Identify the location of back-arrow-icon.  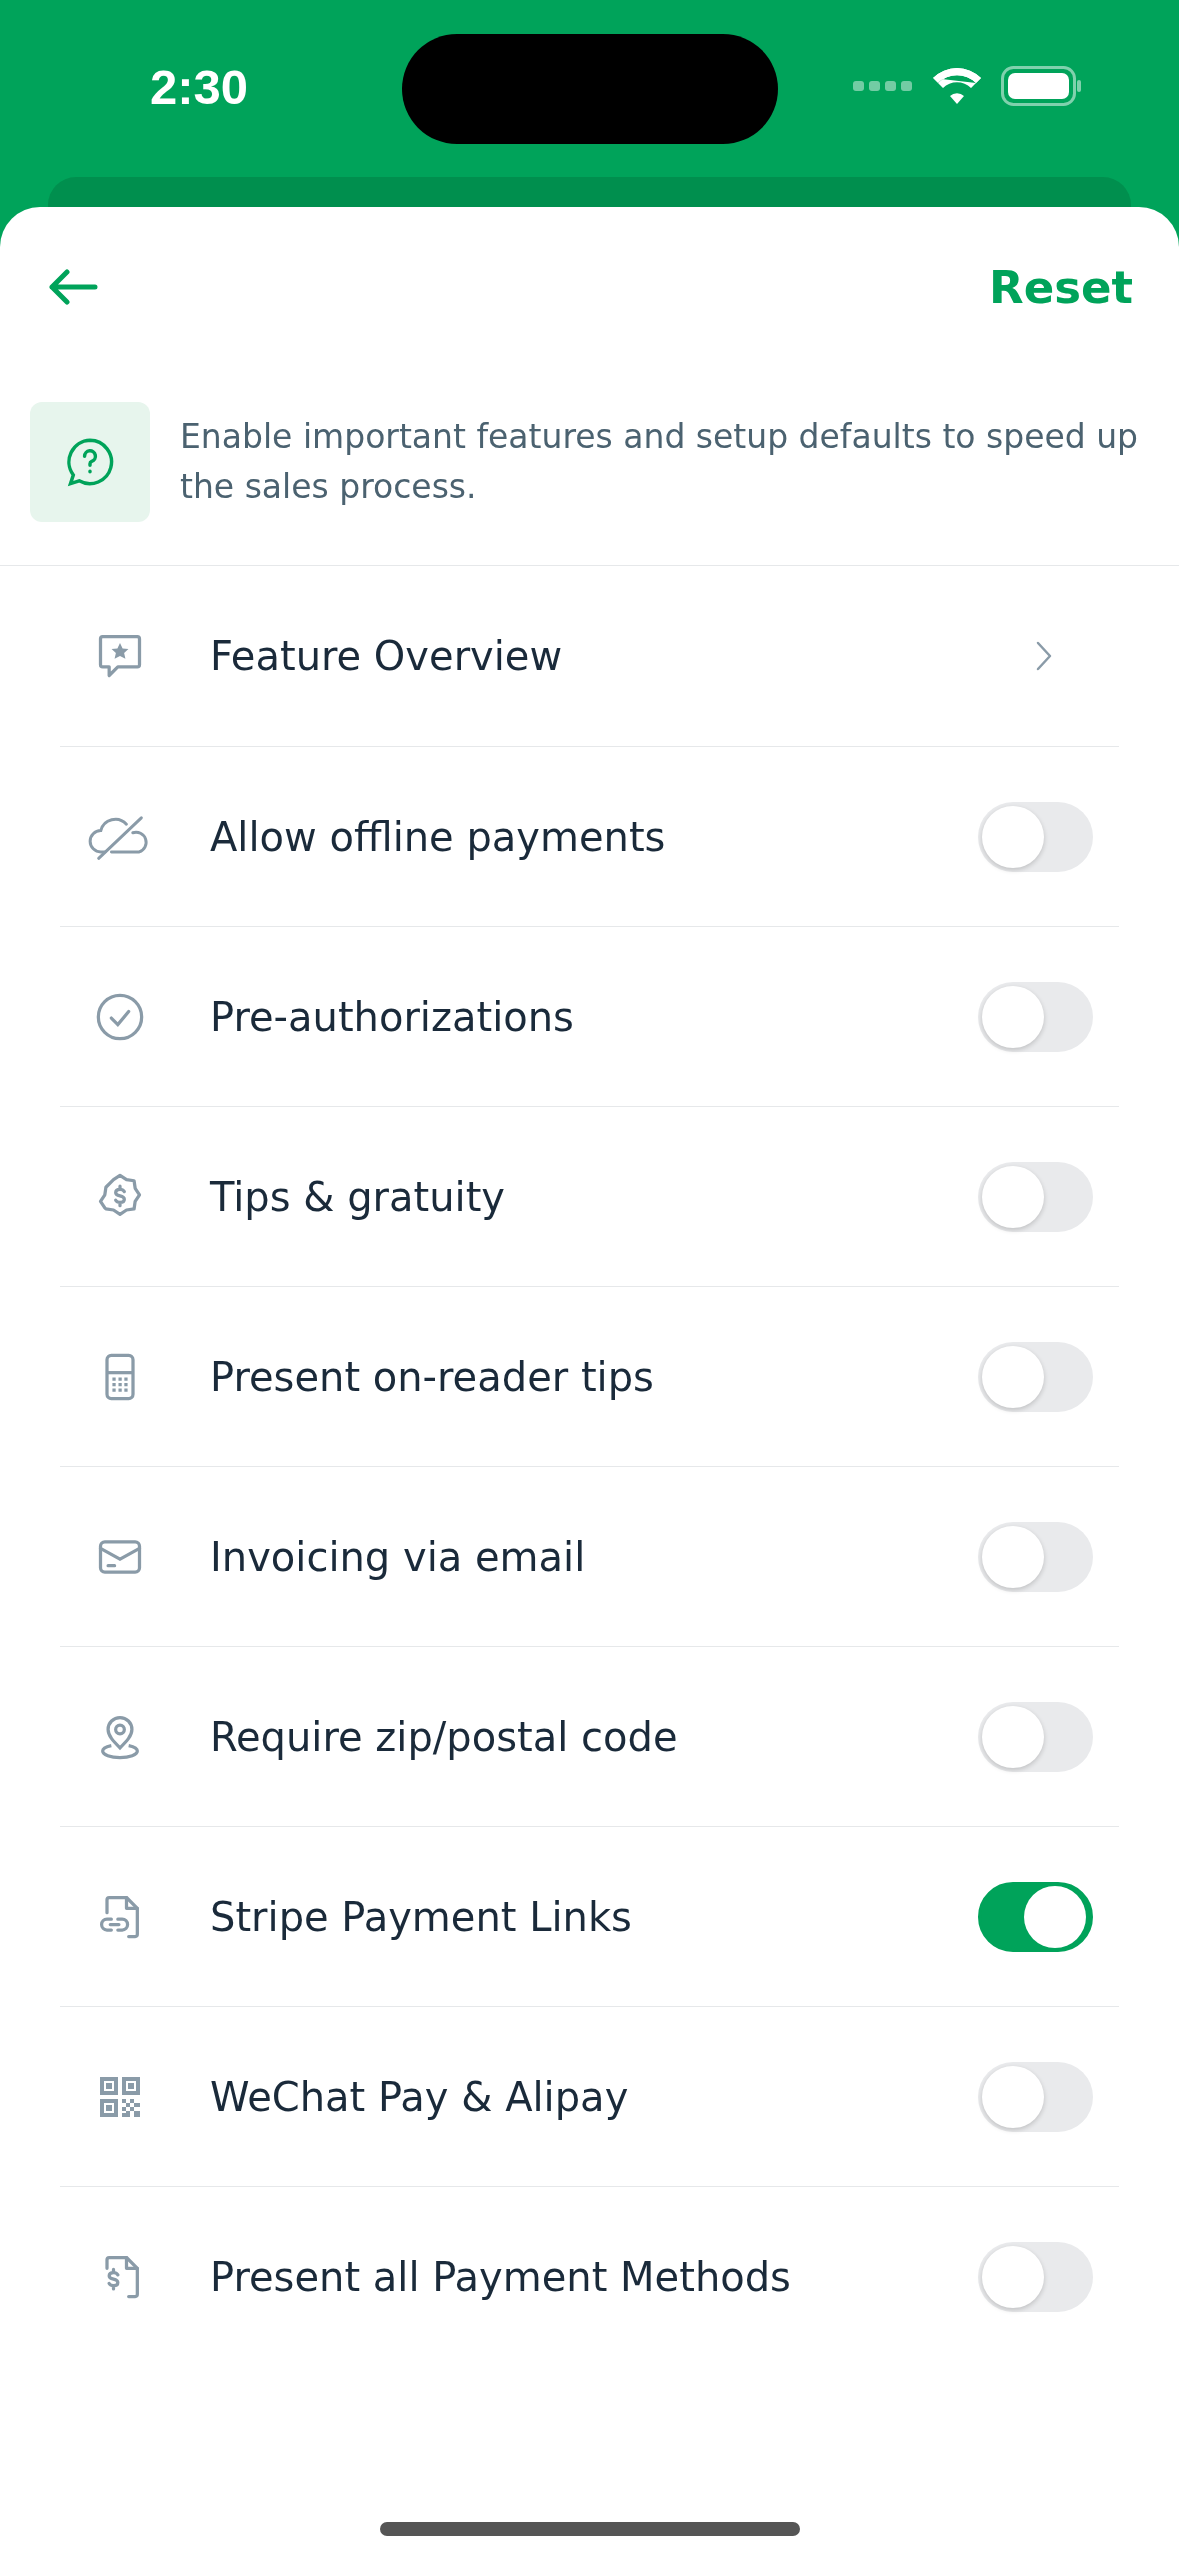
(73, 287).